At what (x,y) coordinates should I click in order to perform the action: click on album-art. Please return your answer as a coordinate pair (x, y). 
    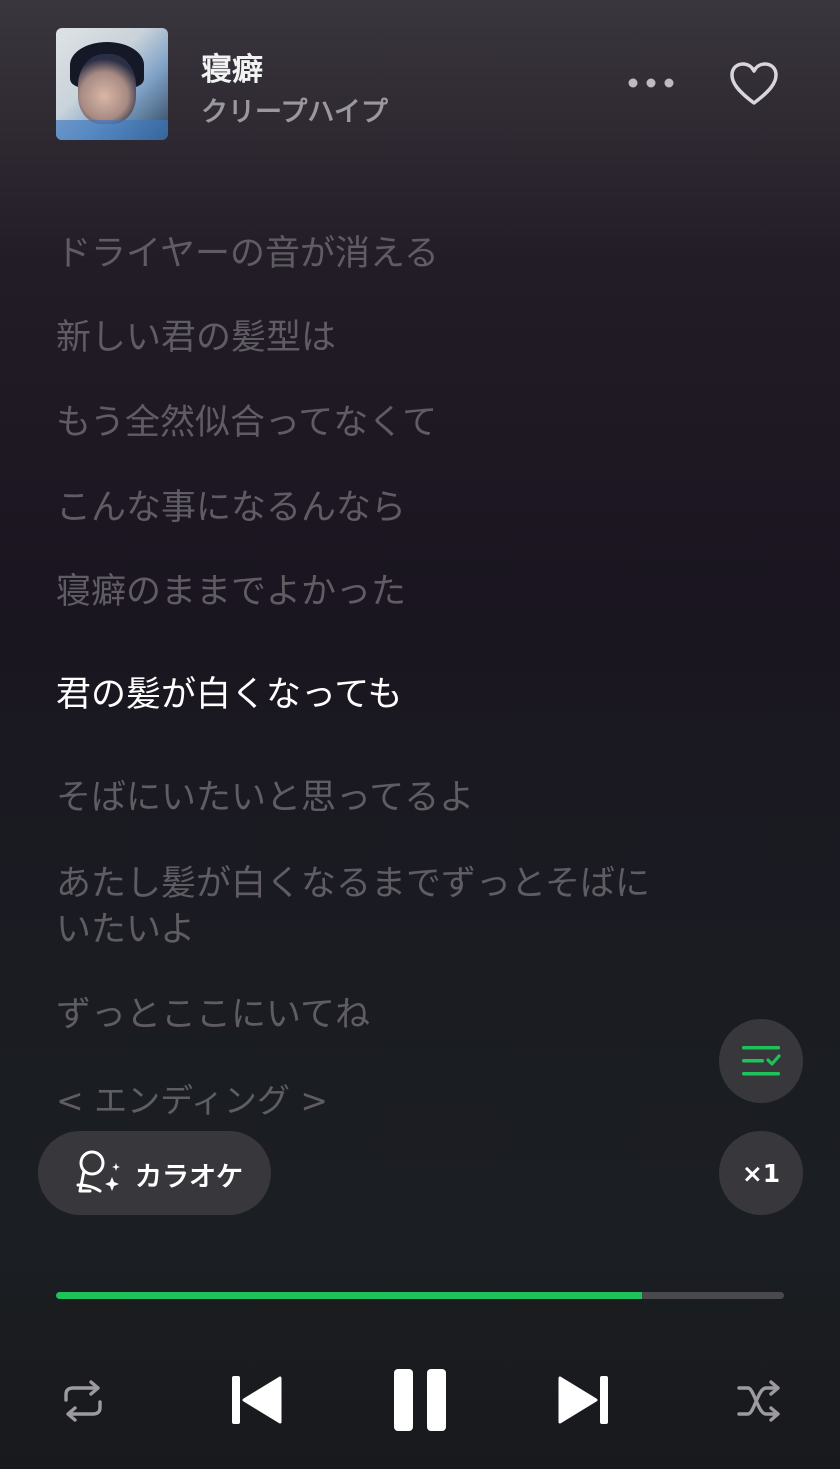
    Looking at the image, I should click on (112, 84).